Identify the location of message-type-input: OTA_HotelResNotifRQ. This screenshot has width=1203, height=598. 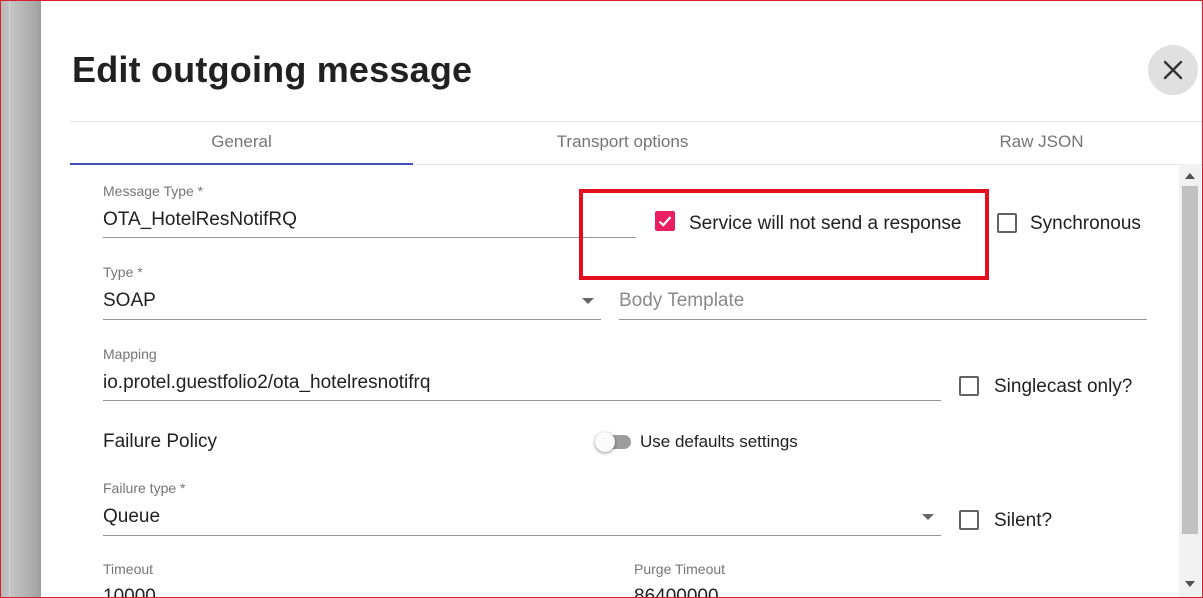
(200, 220).